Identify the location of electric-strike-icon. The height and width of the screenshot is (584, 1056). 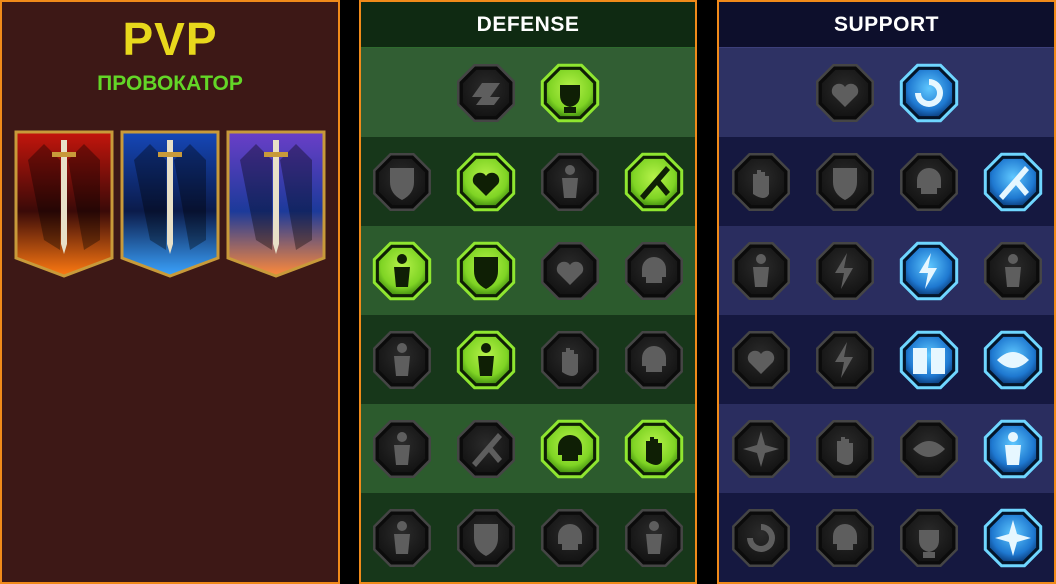
(929, 271).